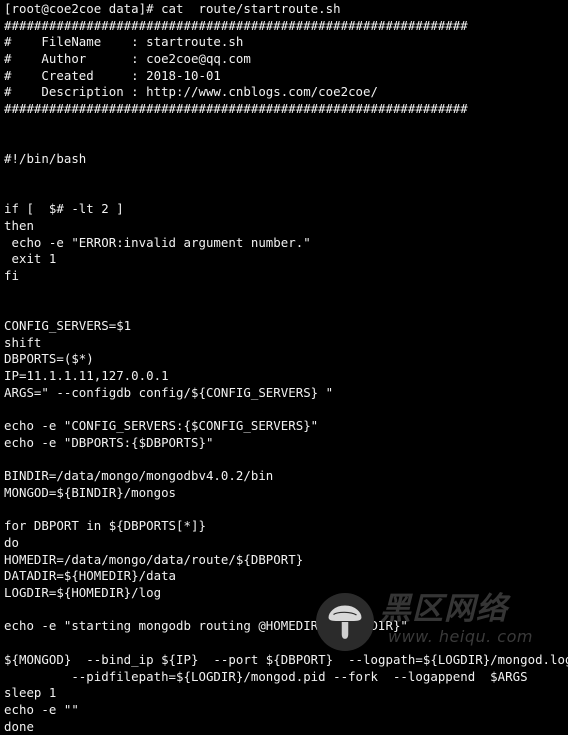 This screenshot has height=735, width=568. Describe the element at coordinates (86, 376) in the screenshot. I see `terminal-line: IP=11.1.1.11,127.0.0.1` at that location.